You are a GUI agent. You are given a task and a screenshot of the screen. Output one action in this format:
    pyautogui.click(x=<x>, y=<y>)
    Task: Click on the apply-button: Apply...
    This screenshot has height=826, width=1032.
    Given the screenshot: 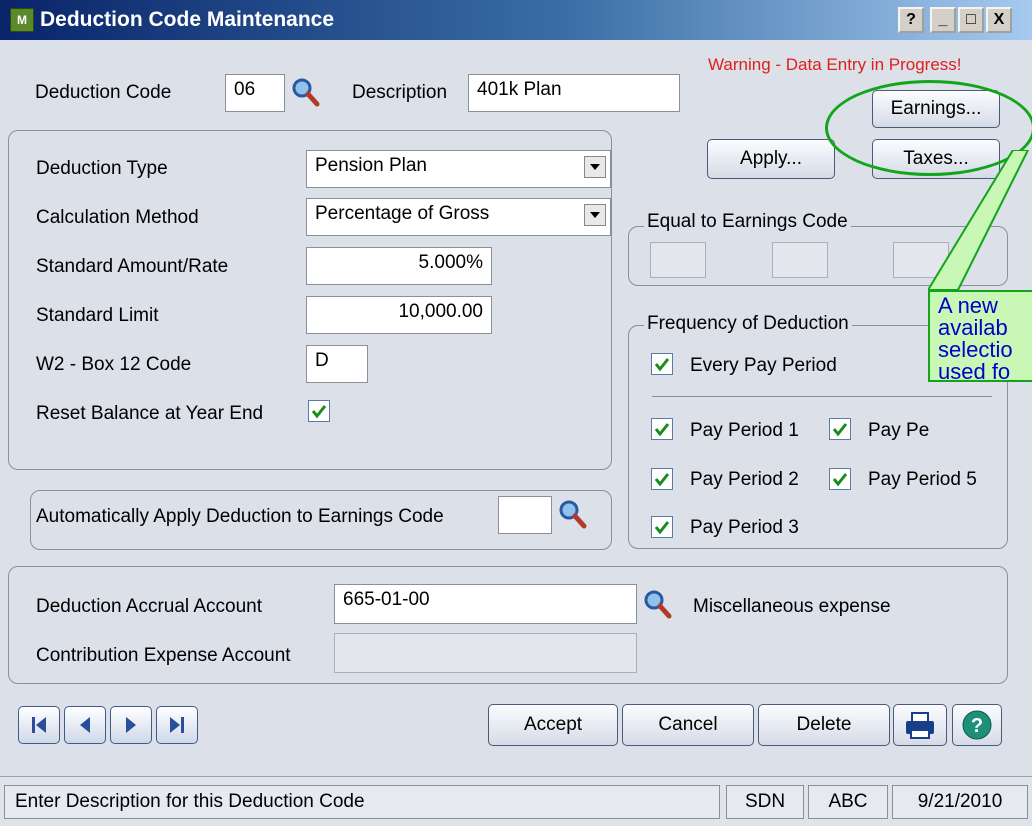 What is the action you would take?
    pyautogui.click(x=771, y=159)
    